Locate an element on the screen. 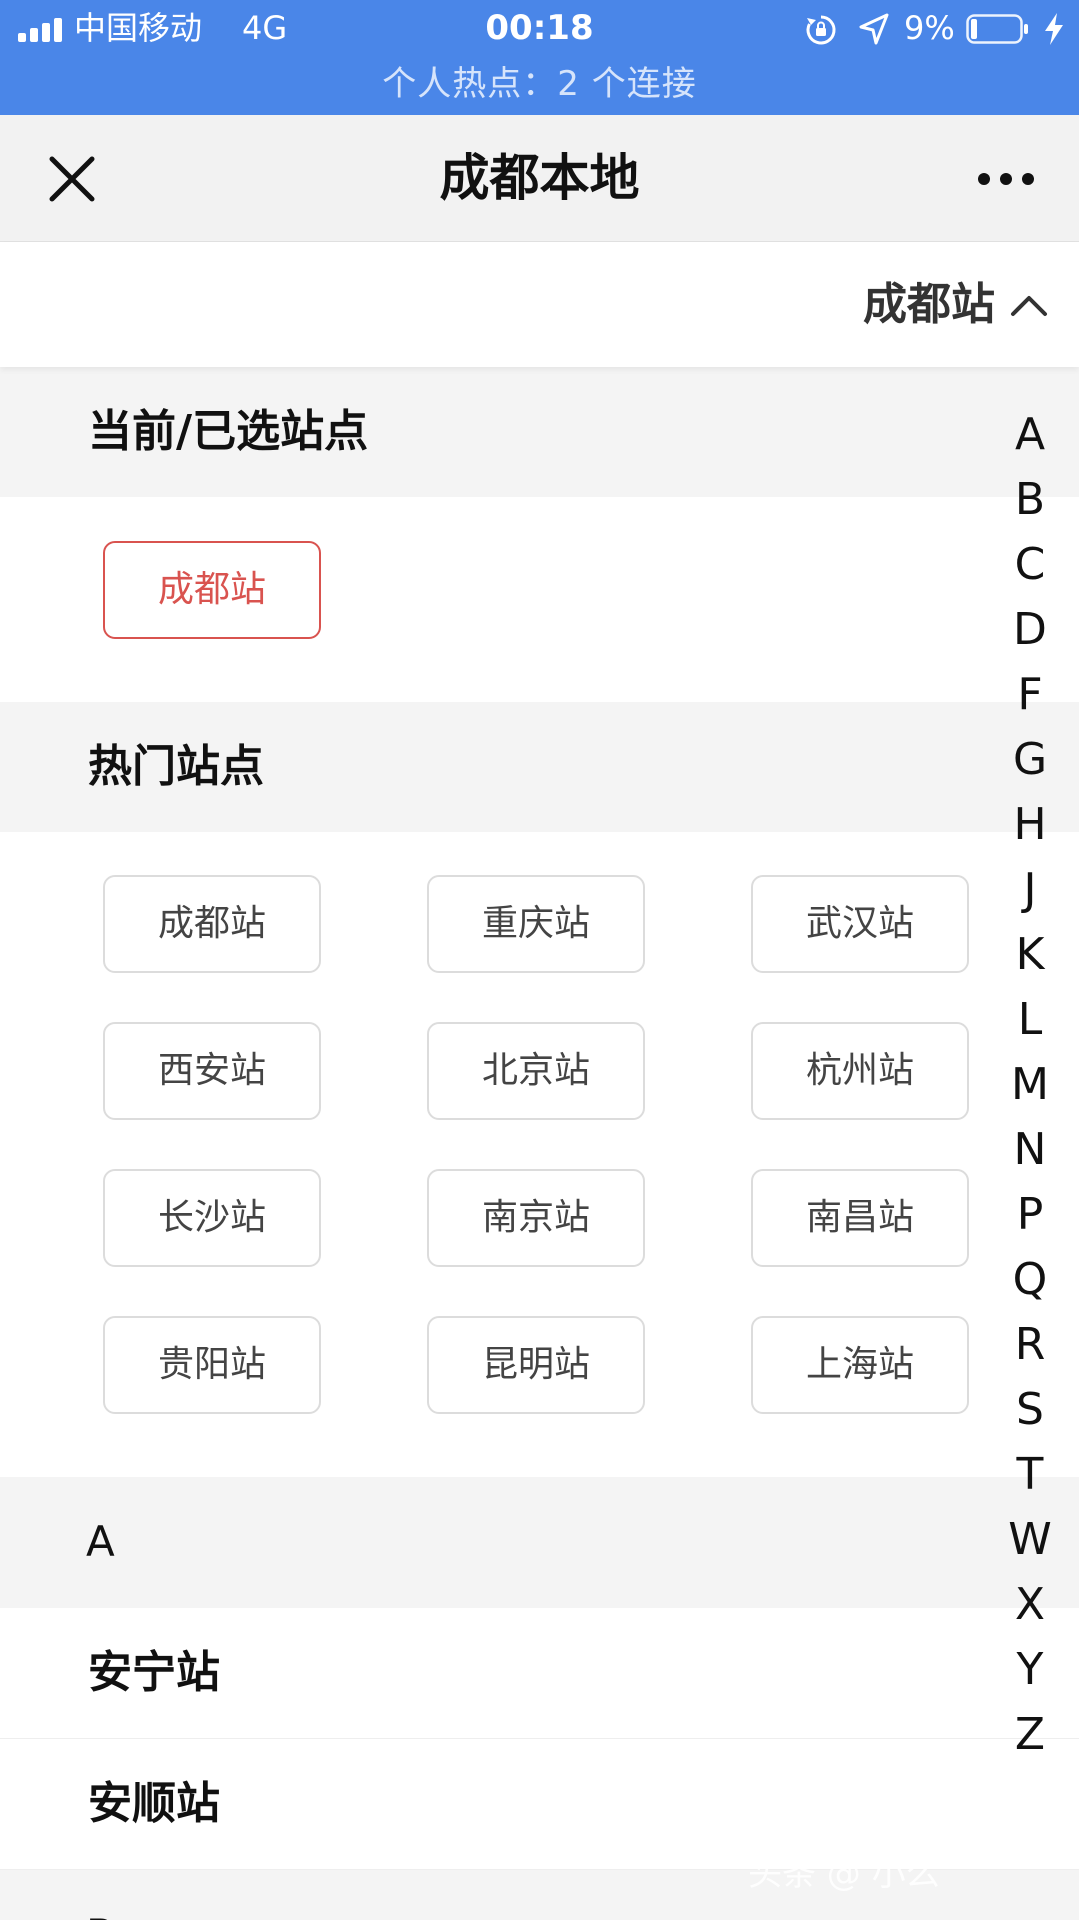 The image size is (1079, 1920). hot-station-chip: 成都站 is located at coordinates (212, 924).